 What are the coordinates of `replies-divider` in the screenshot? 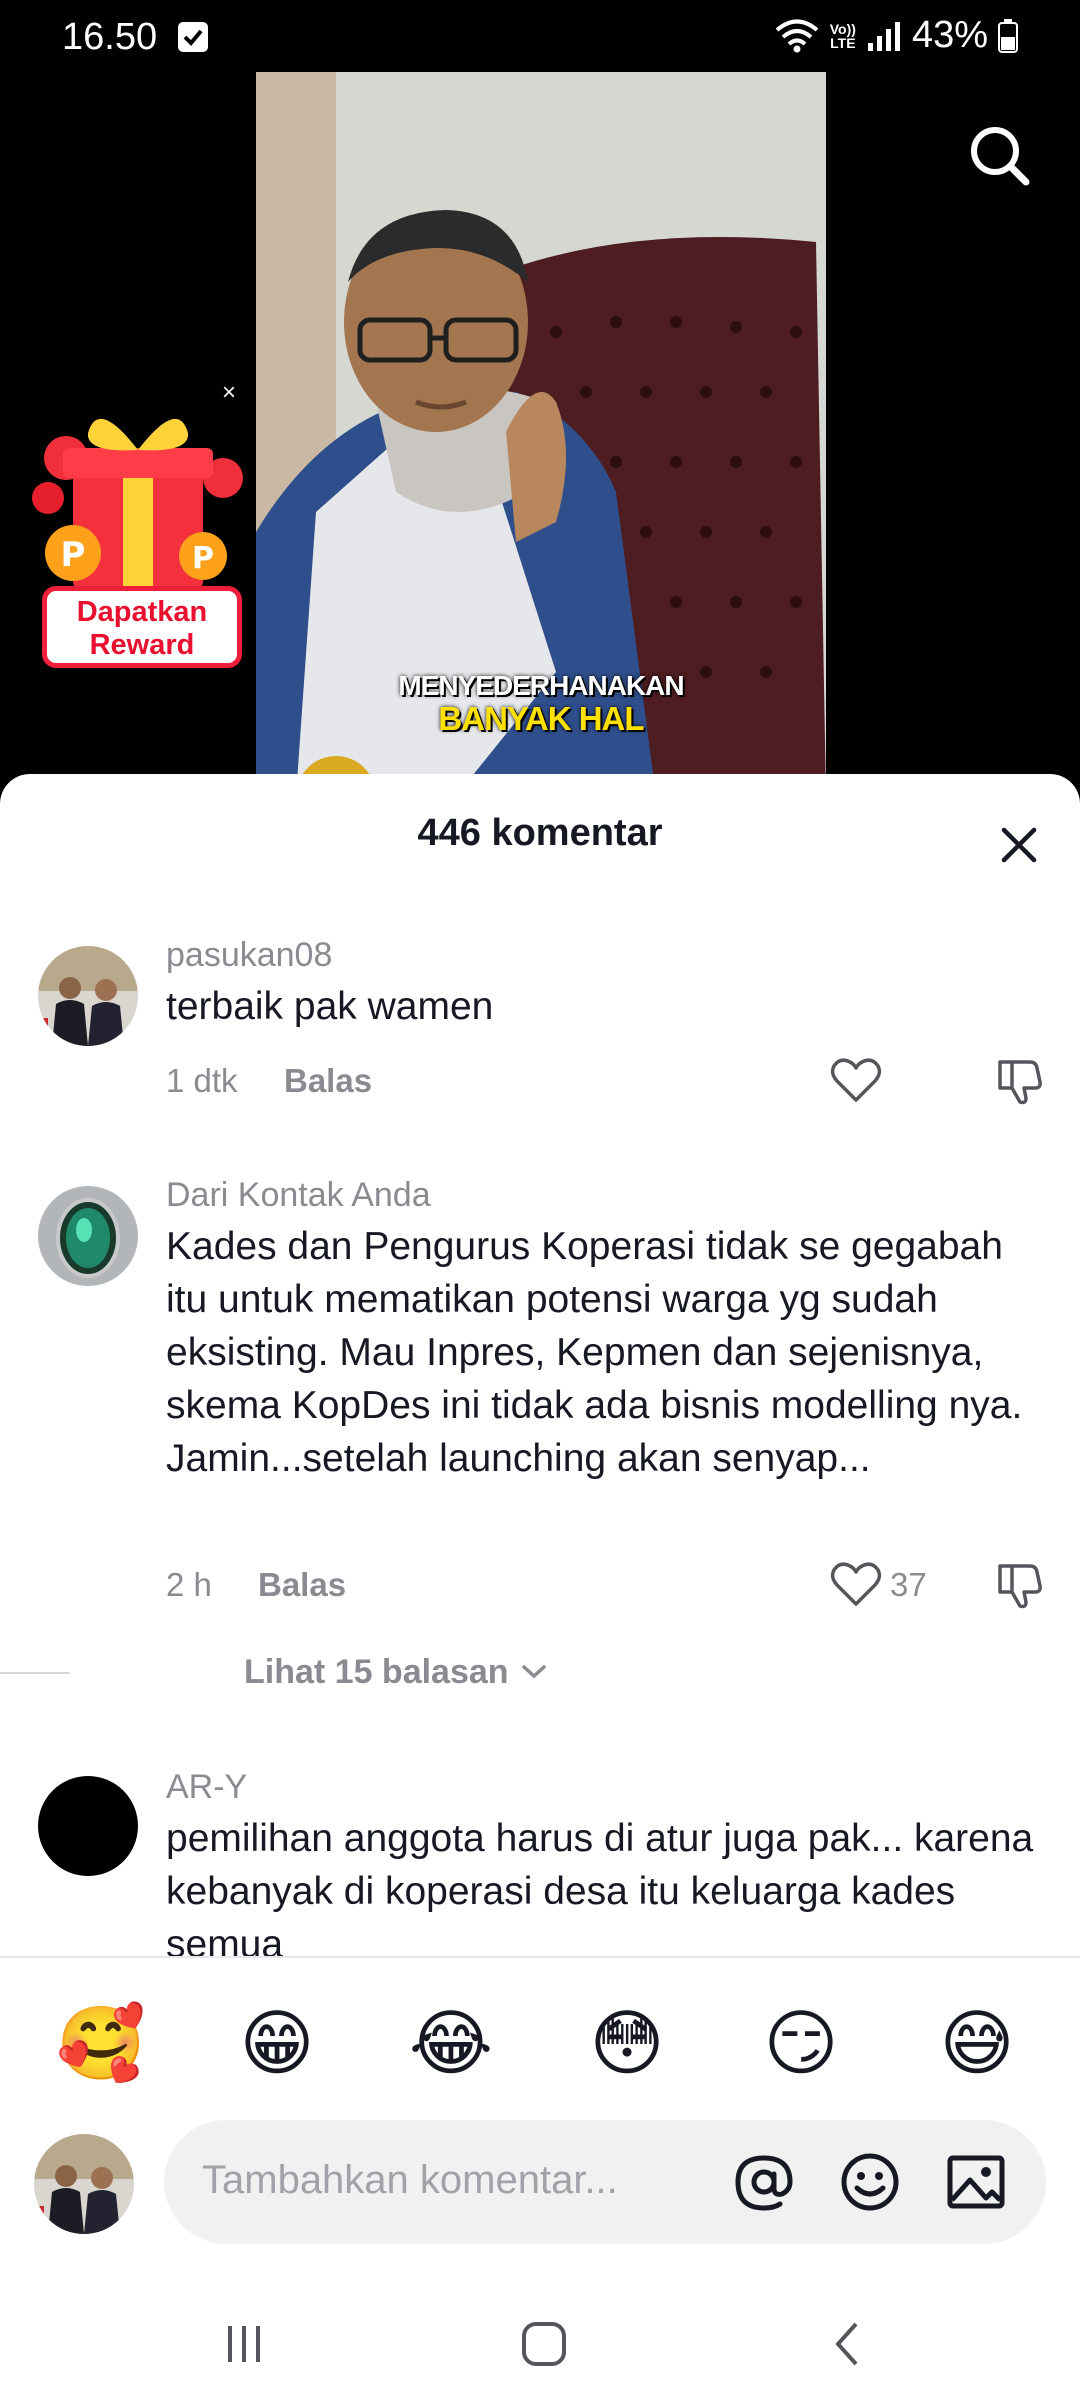 It's located at (35, 1673).